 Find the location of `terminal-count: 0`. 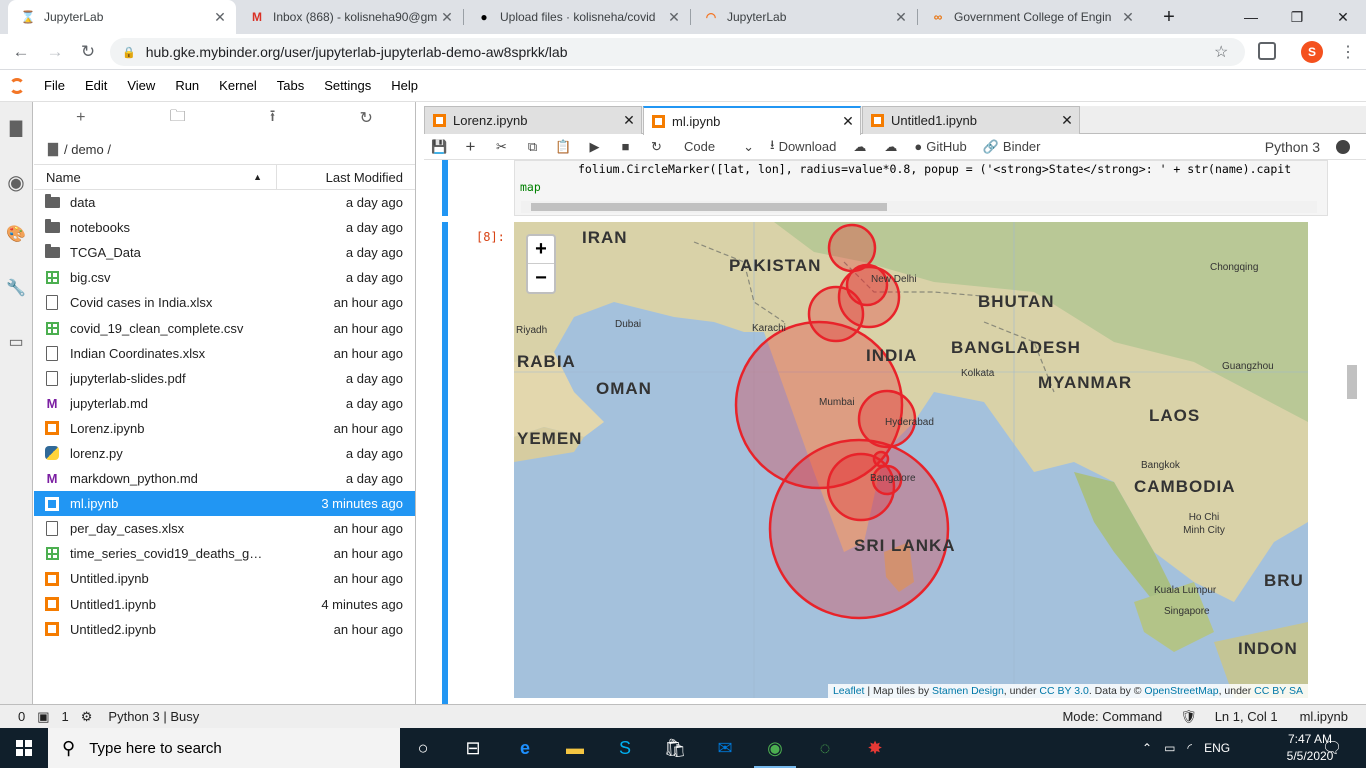

terminal-count: 0 is located at coordinates (21, 716).